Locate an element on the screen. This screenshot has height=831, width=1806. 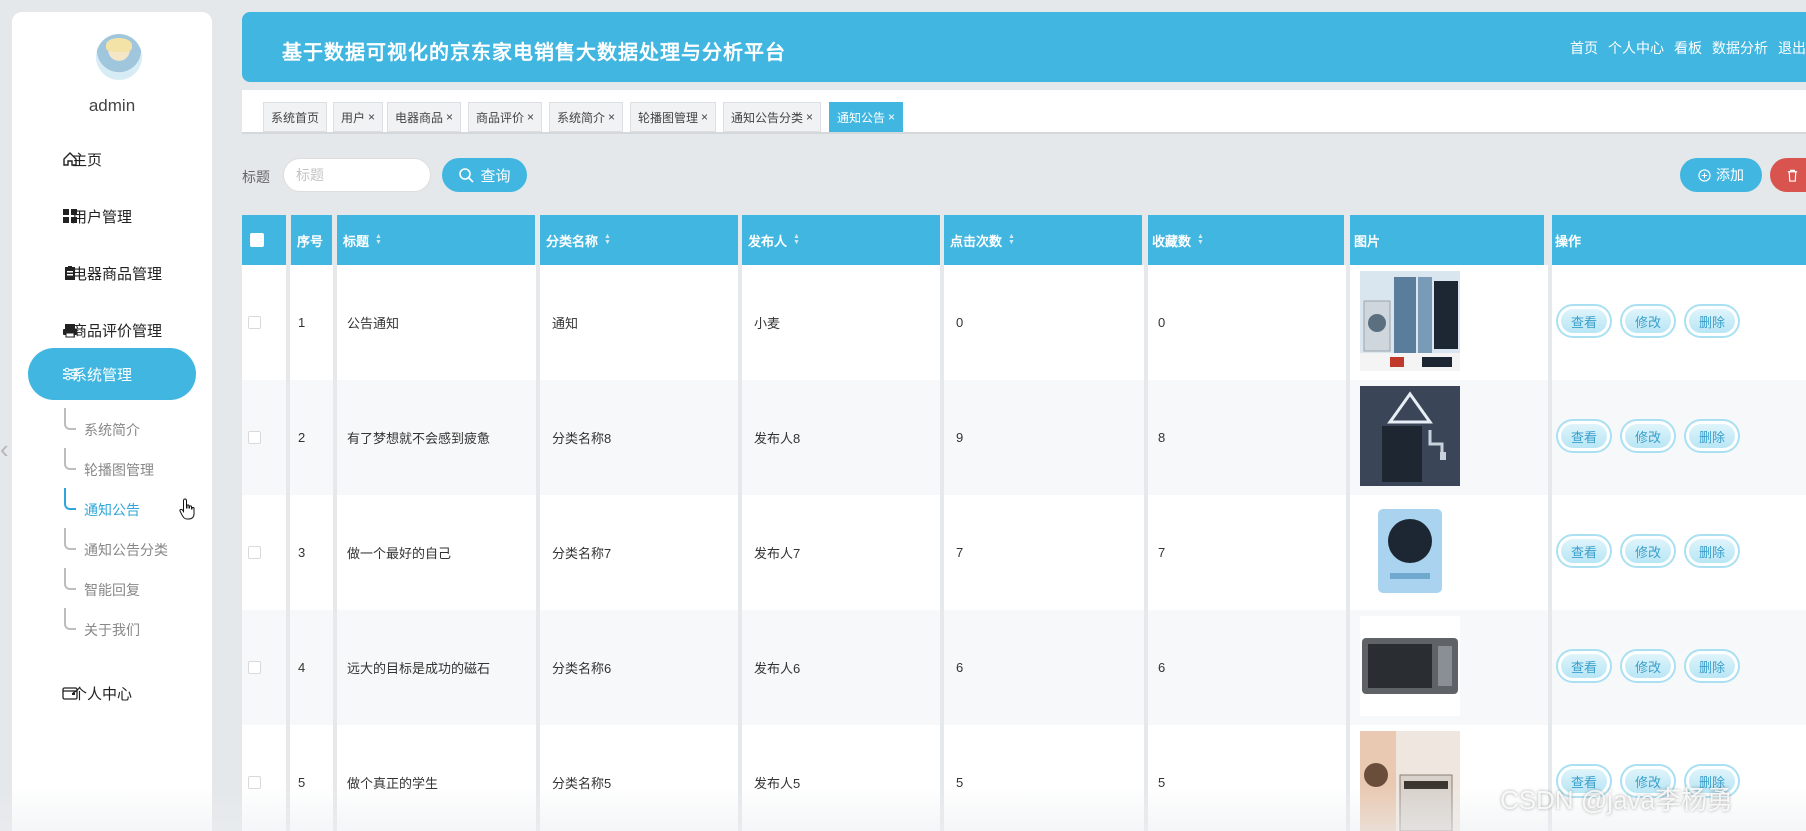
menu-item-products: 电器商品管理 is located at coordinates (112, 273).